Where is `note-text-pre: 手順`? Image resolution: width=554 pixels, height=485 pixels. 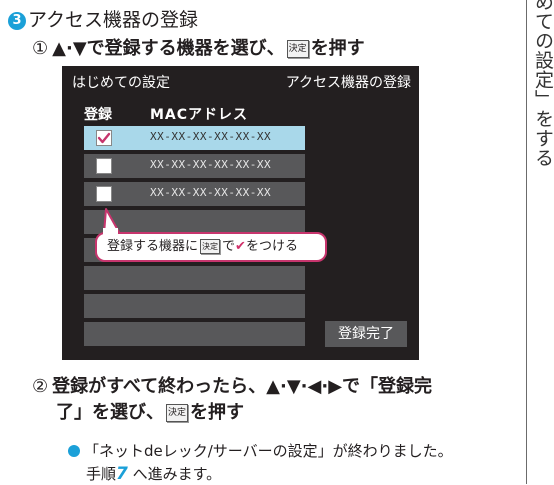
note-text-pre: 手順 is located at coordinates (101, 474).